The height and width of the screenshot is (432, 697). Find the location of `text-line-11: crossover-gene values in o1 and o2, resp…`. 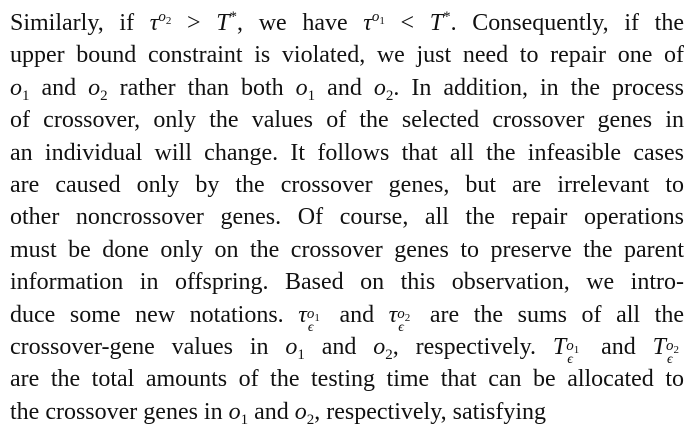

text-line-11: crossover-gene values in o1 and o2, resp… is located at coordinates (344, 350).